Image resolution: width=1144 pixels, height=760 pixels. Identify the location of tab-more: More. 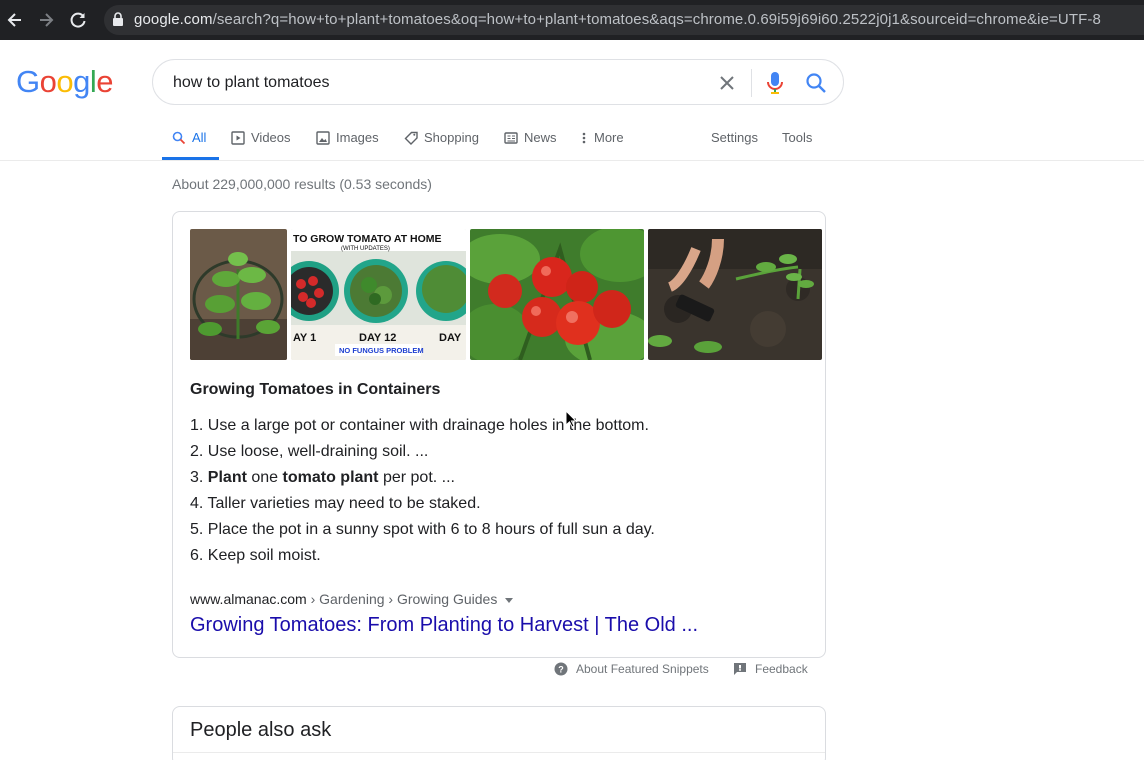
(602, 145).